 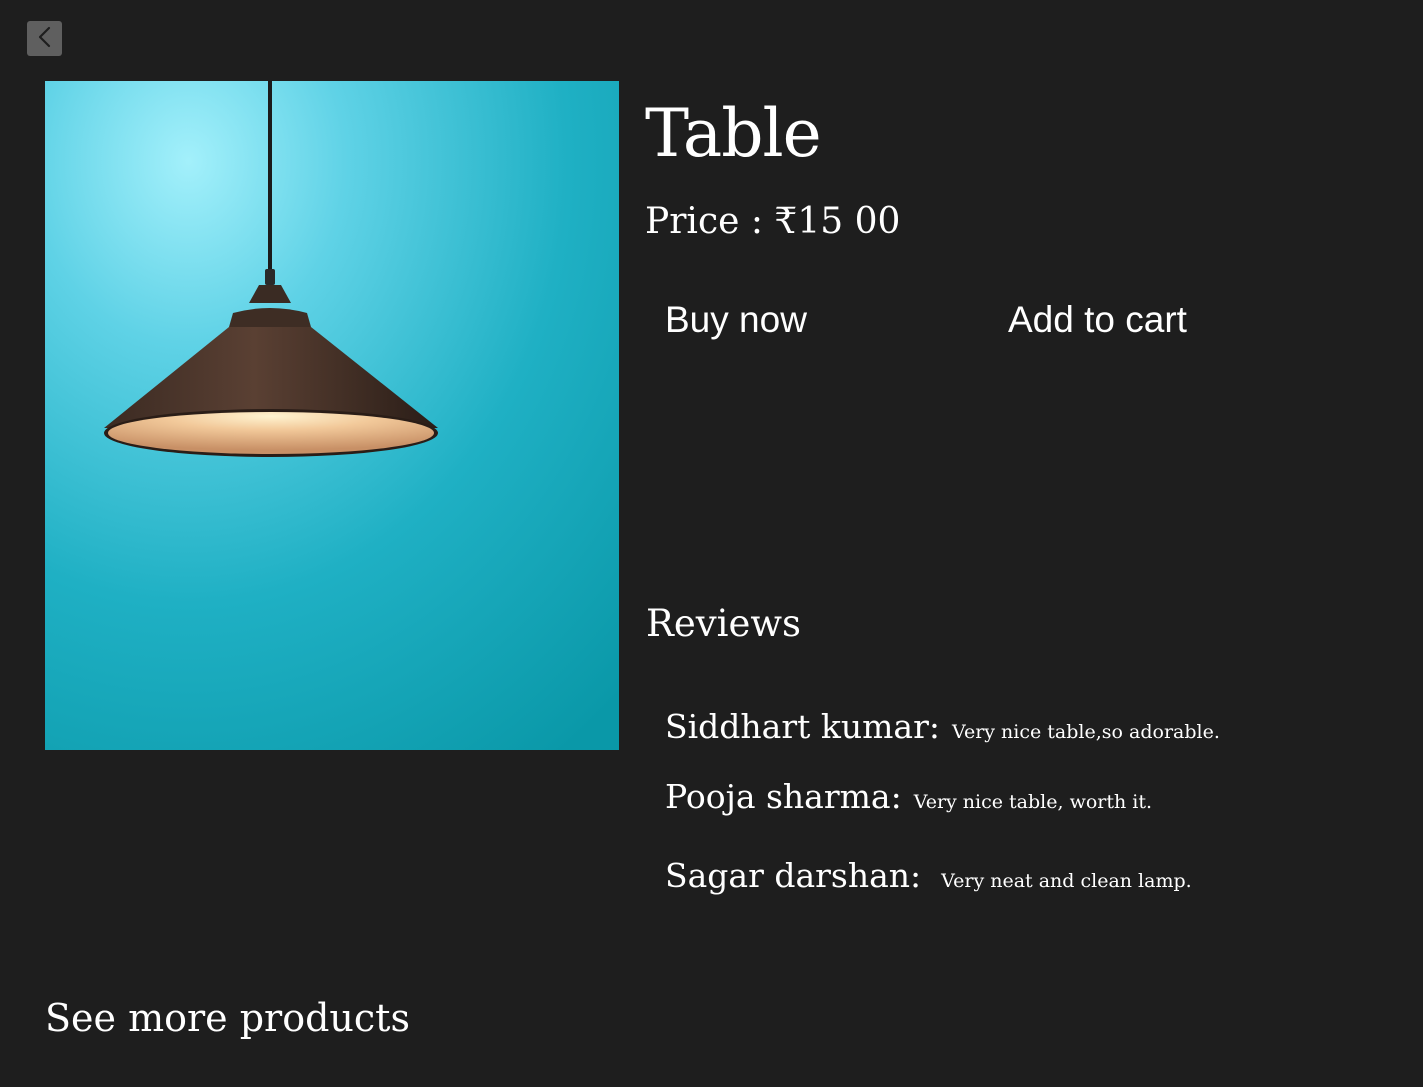 I want to click on review-text: Very nice table, worth it., so click(x=1033, y=802).